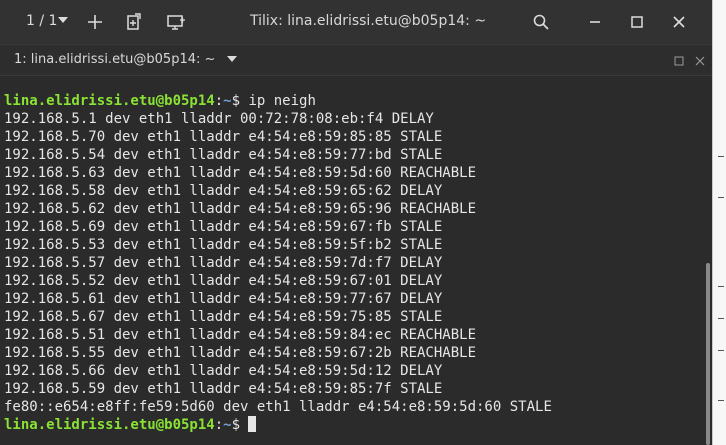  What do you see at coordinates (679, 59) in the screenshot?
I see `maximize-terminal-icon` at bounding box center [679, 59].